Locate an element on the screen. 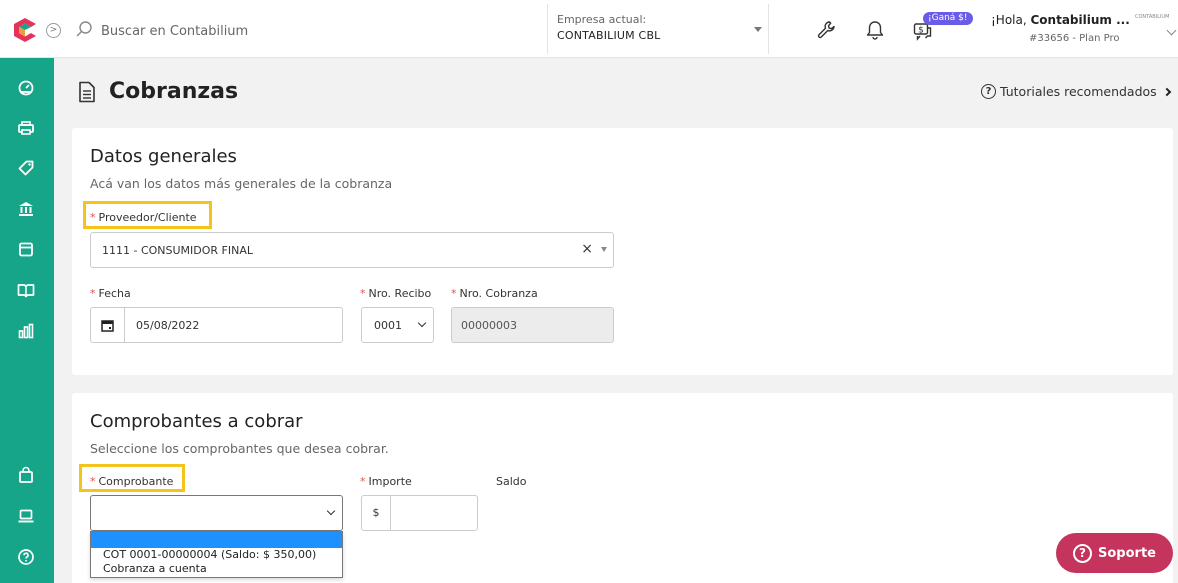 This screenshot has height=583, width=1178. comprobante-label-text: Comprobante is located at coordinates (136, 481).